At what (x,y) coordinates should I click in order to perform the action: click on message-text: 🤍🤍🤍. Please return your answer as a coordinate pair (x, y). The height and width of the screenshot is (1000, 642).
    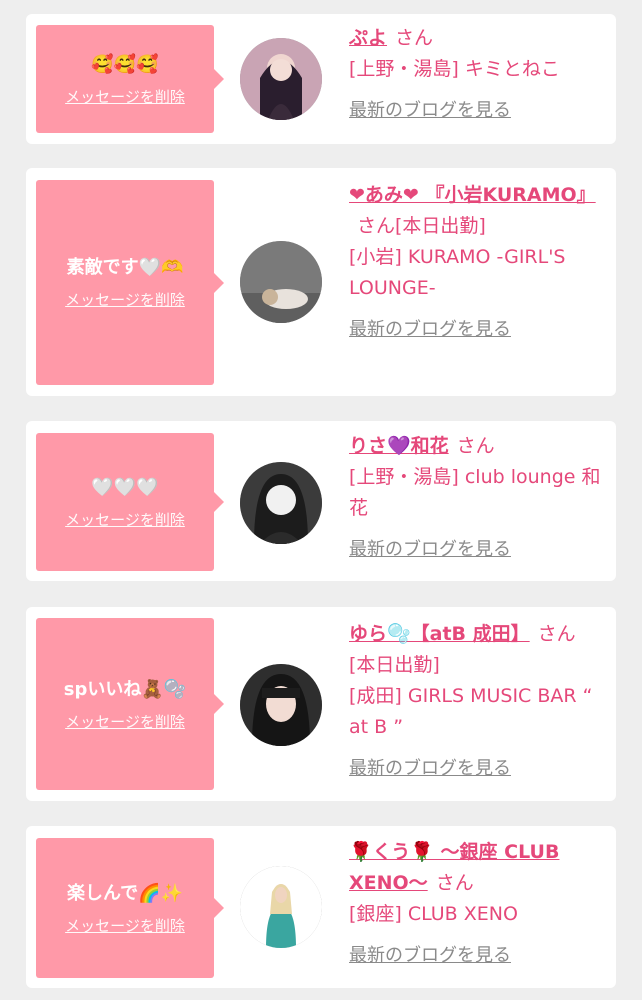
    Looking at the image, I should click on (125, 487).